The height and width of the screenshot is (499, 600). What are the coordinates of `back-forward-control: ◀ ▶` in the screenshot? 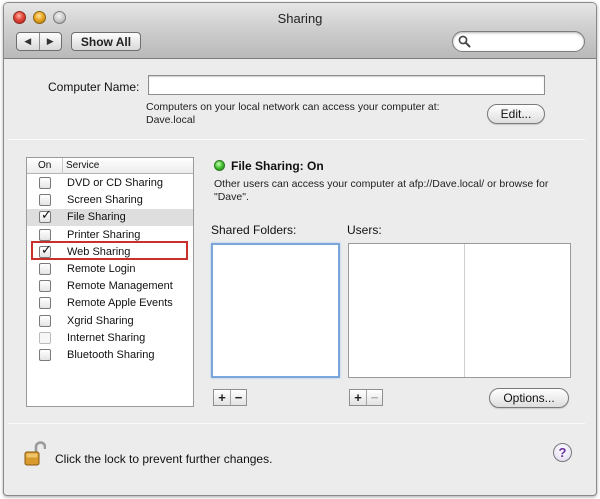 It's located at (39, 41).